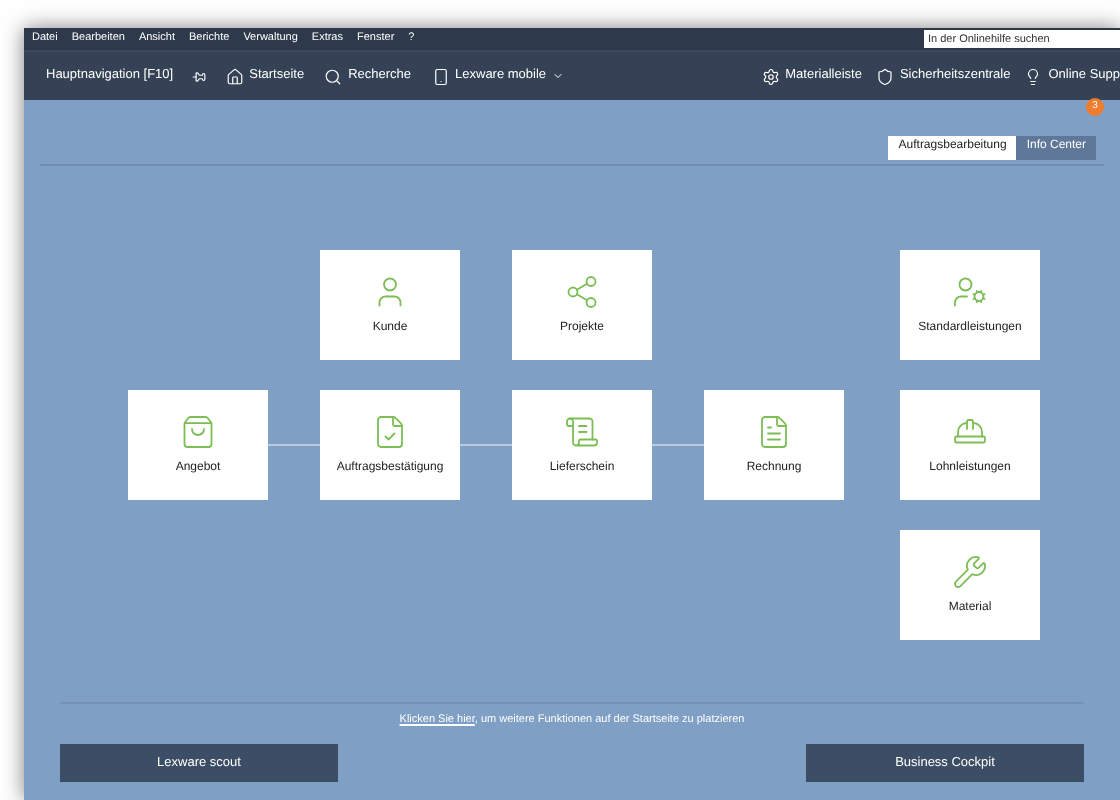  I want to click on document-check-icon, so click(390, 431).